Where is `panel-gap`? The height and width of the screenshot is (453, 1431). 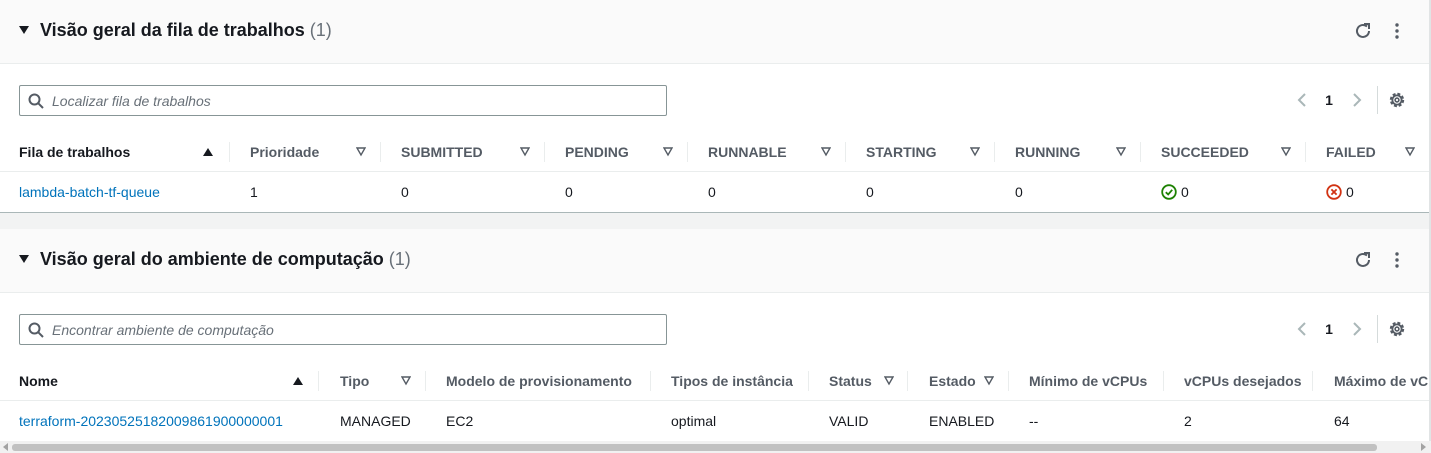 panel-gap is located at coordinates (715, 221).